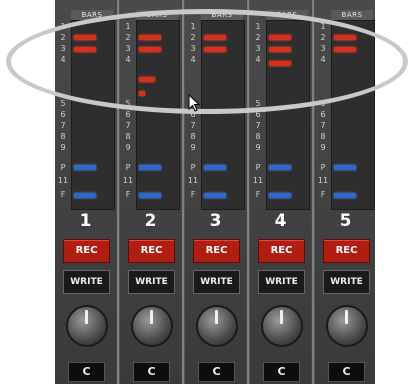 This screenshot has height=384, width=414. What do you see at coordinates (215, 221) in the screenshot?
I see `channel-number: 3` at bounding box center [215, 221].